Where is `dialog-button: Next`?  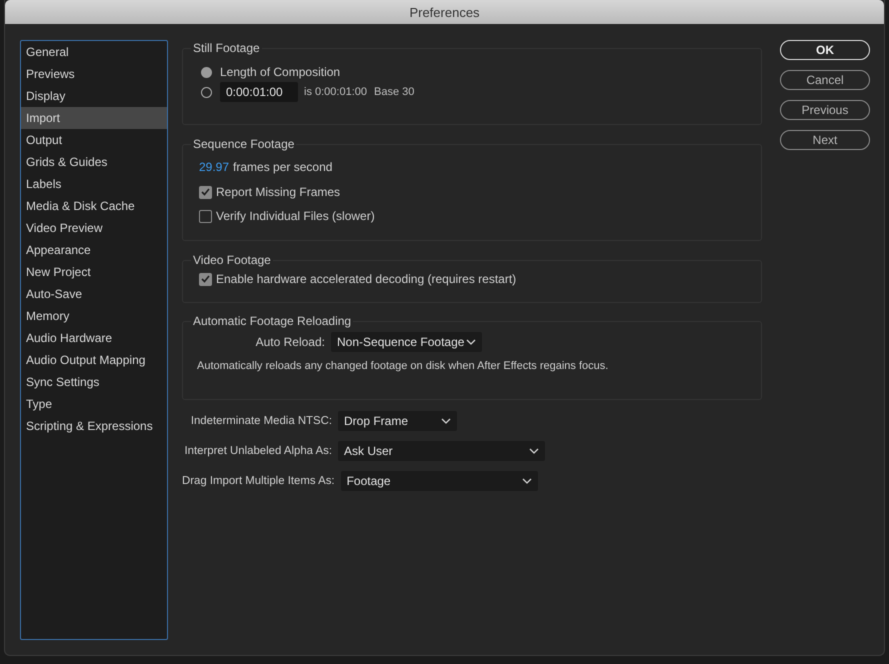 dialog-button: Next is located at coordinates (825, 140).